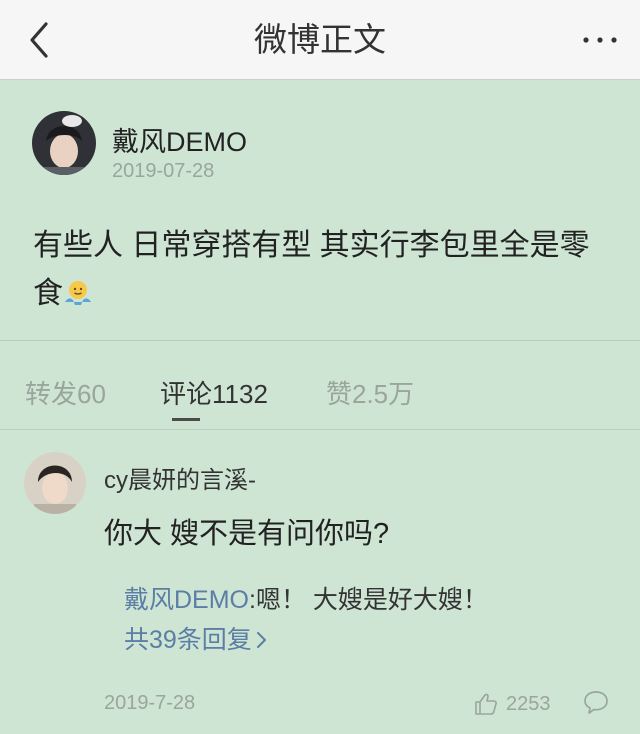 The width and height of the screenshot is (640, 734). I want to click on comment-bubble-icon, so click(596, 702).